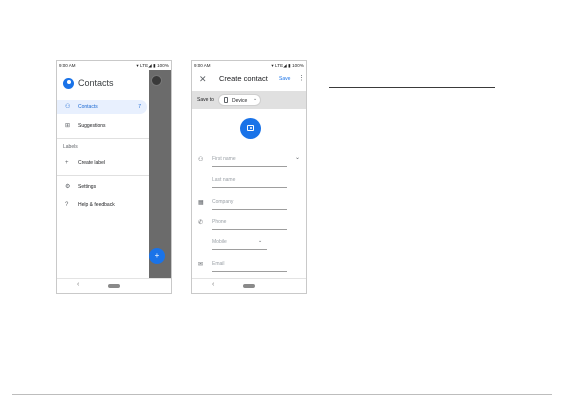 This screenshot has width=567, height=397. What do you see at coordinates (297, 157) in the screenshot?
I see `expand-name-icon: ⌄` at bounding box center [297, 157].